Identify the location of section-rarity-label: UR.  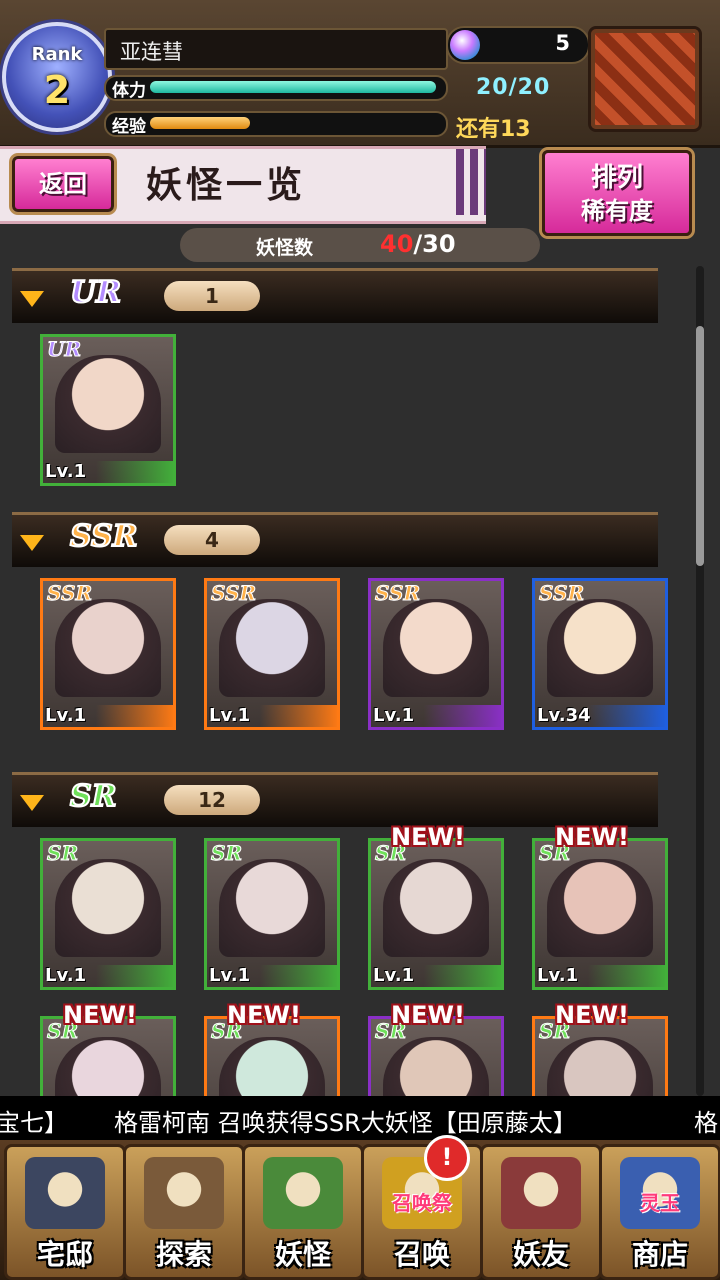
(95, 292).